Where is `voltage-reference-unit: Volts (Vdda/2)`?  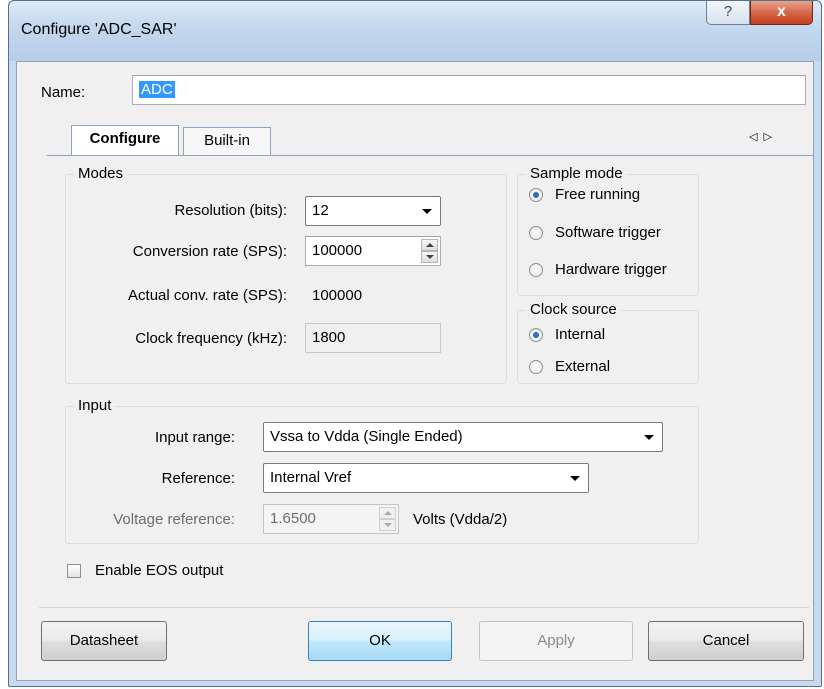
voltage-reference-unit: Volts (Vdda/2) is located at coordinates (460, 519).